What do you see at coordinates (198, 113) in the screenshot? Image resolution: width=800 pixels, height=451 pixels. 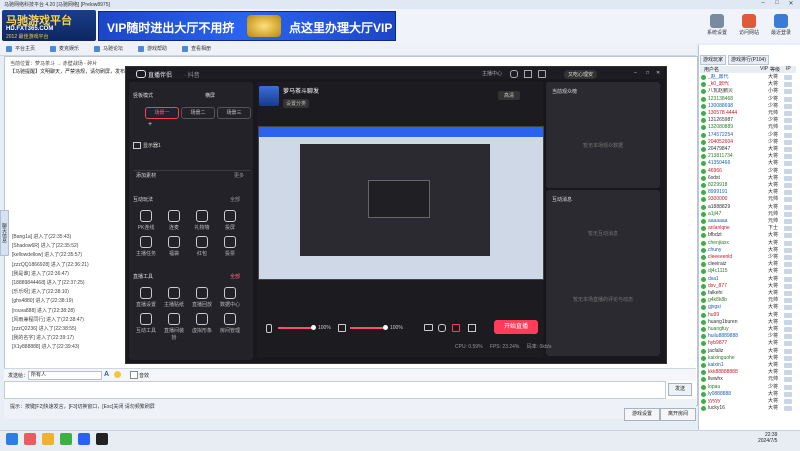 I see `scene-tab-2: 场景二` at bounding box center [198, 113].